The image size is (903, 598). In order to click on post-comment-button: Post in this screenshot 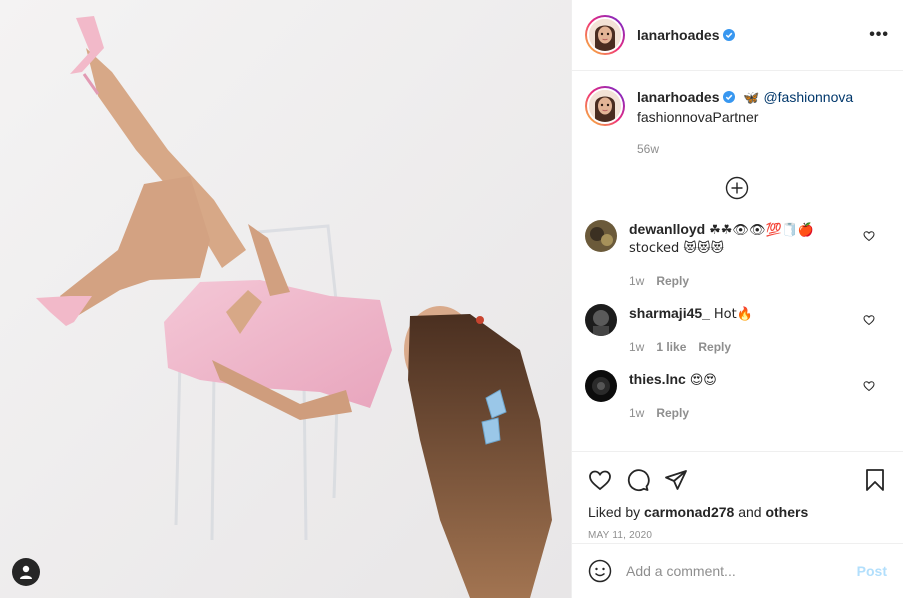, I will do `click(872, 571)`.